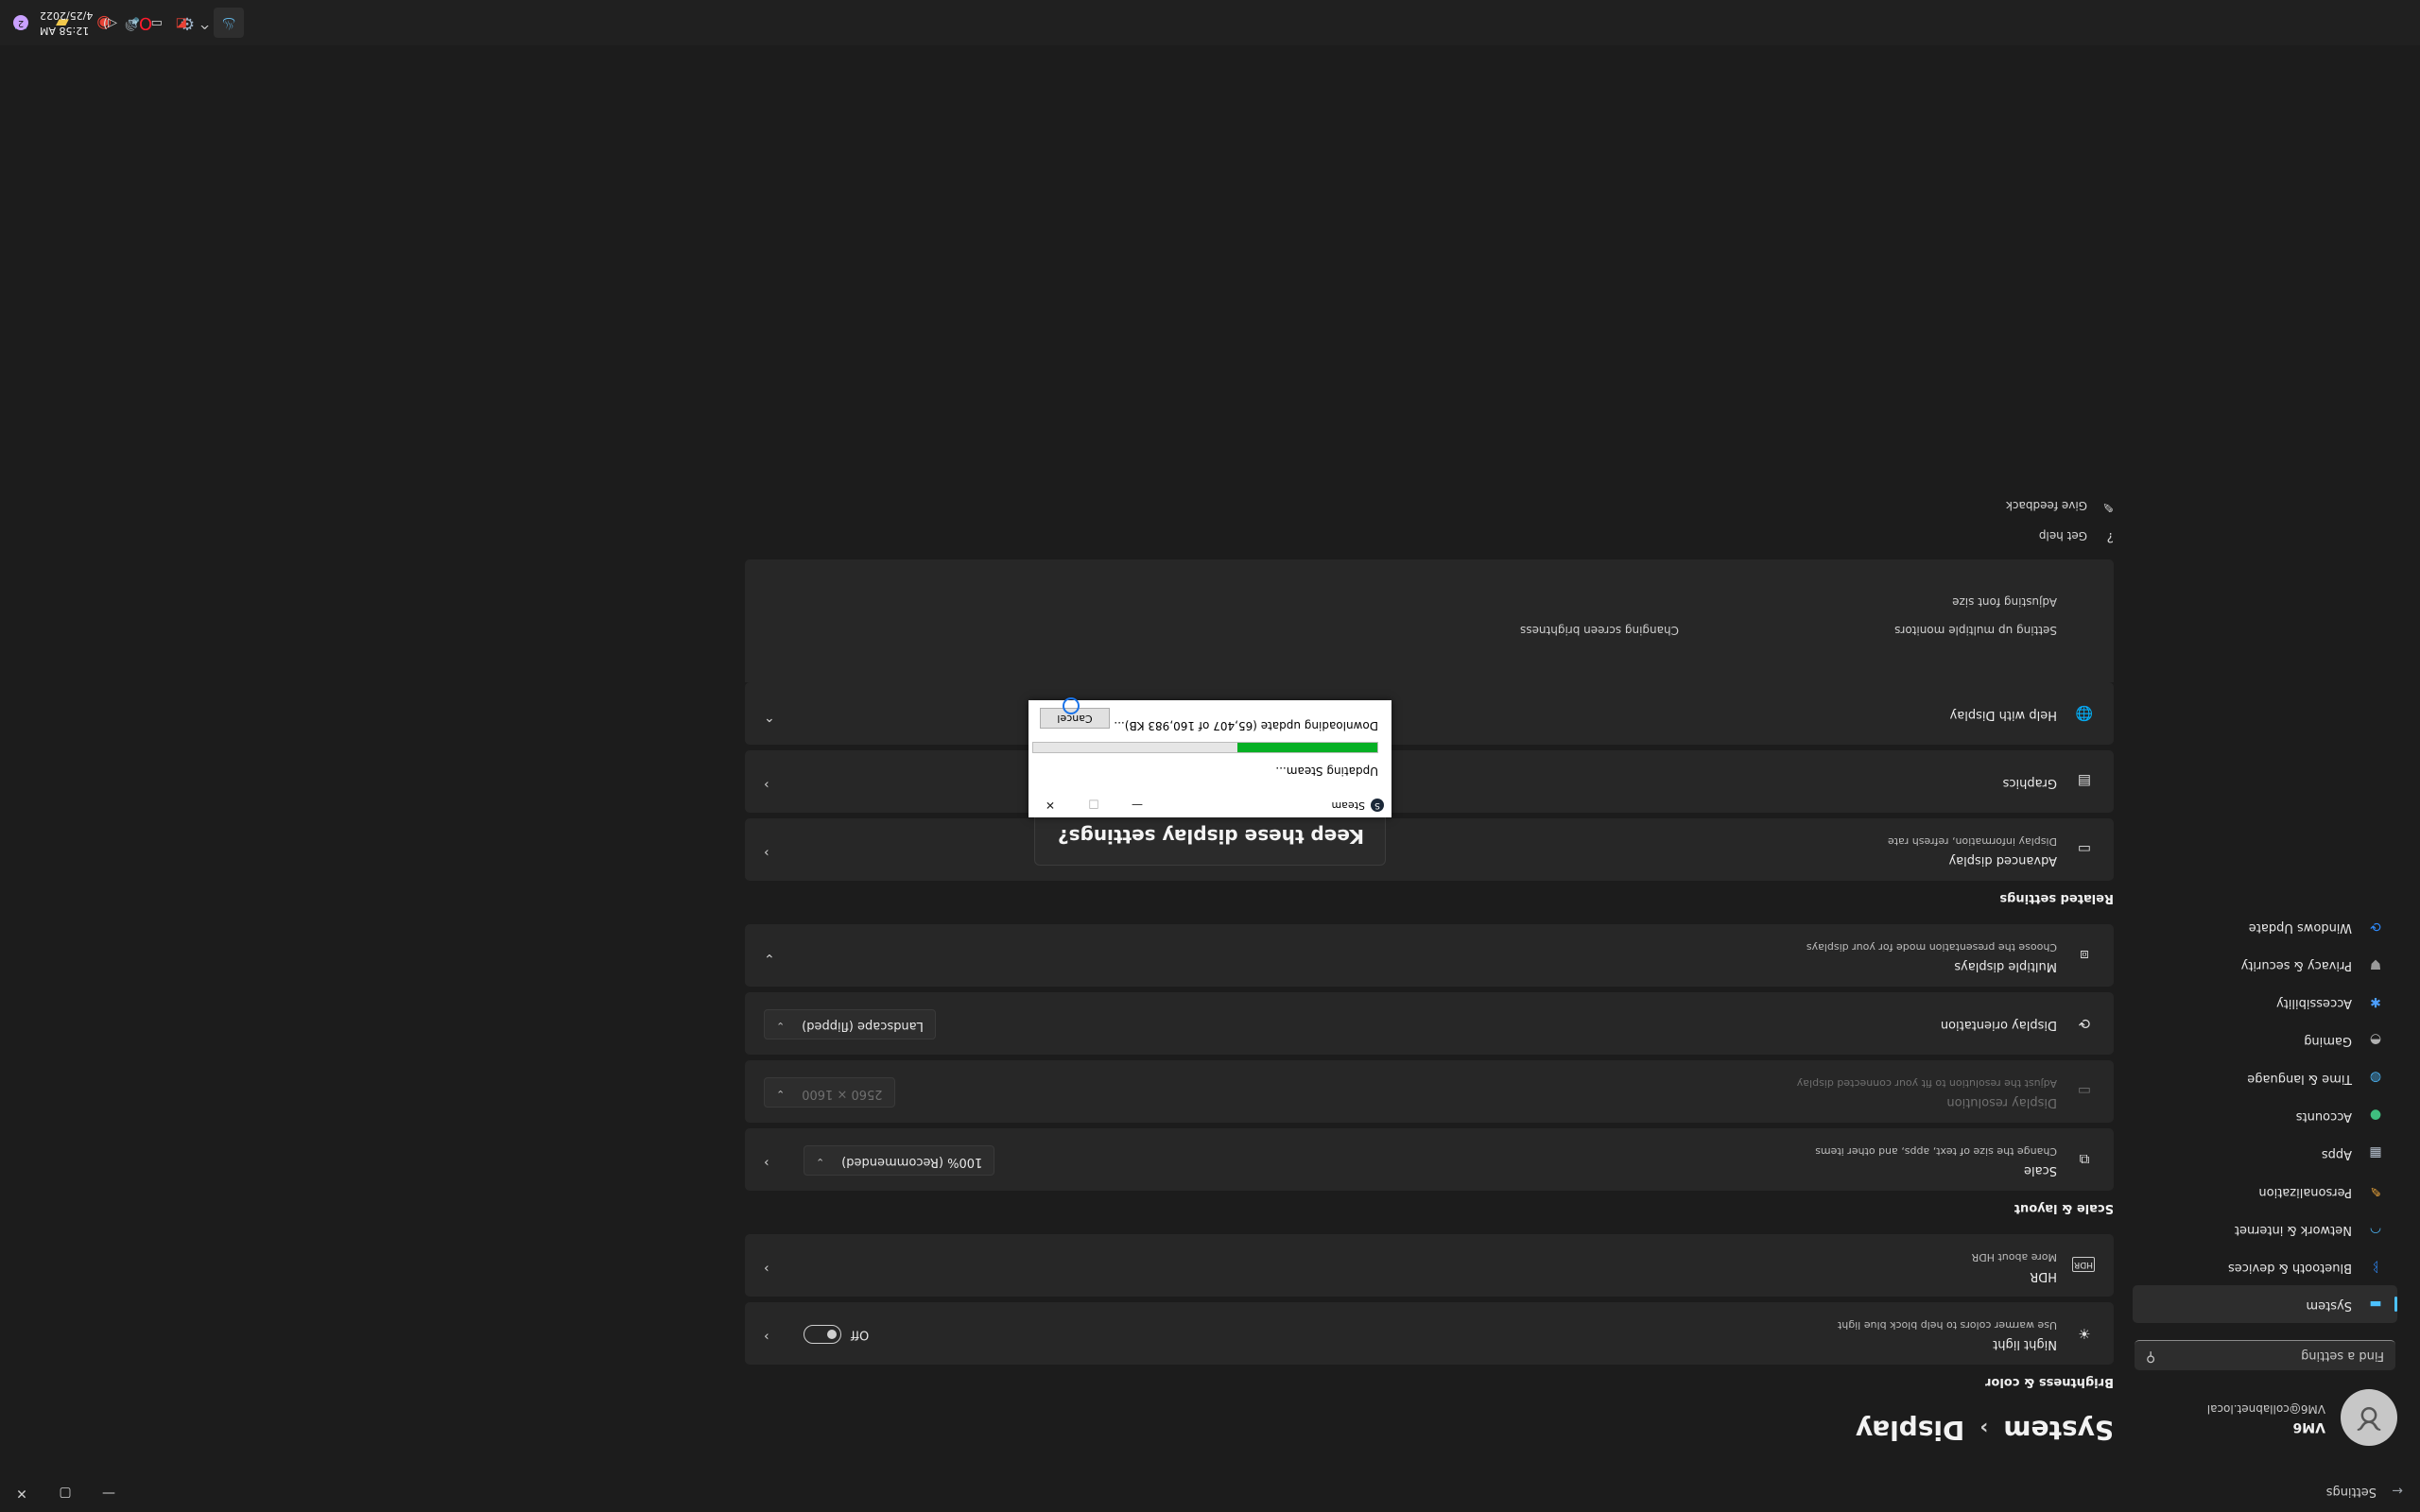 This screenshot has width=2420, height=1512. I want to click on scale-value: 100% (Recommended), so click(912, 1162).